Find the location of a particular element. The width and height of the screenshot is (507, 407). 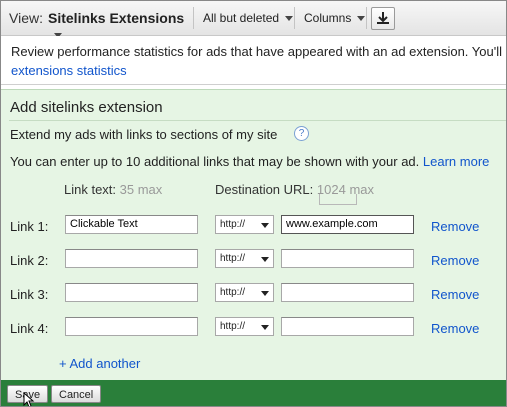

row-label: Link 1: is located at coordinates (29, 226).